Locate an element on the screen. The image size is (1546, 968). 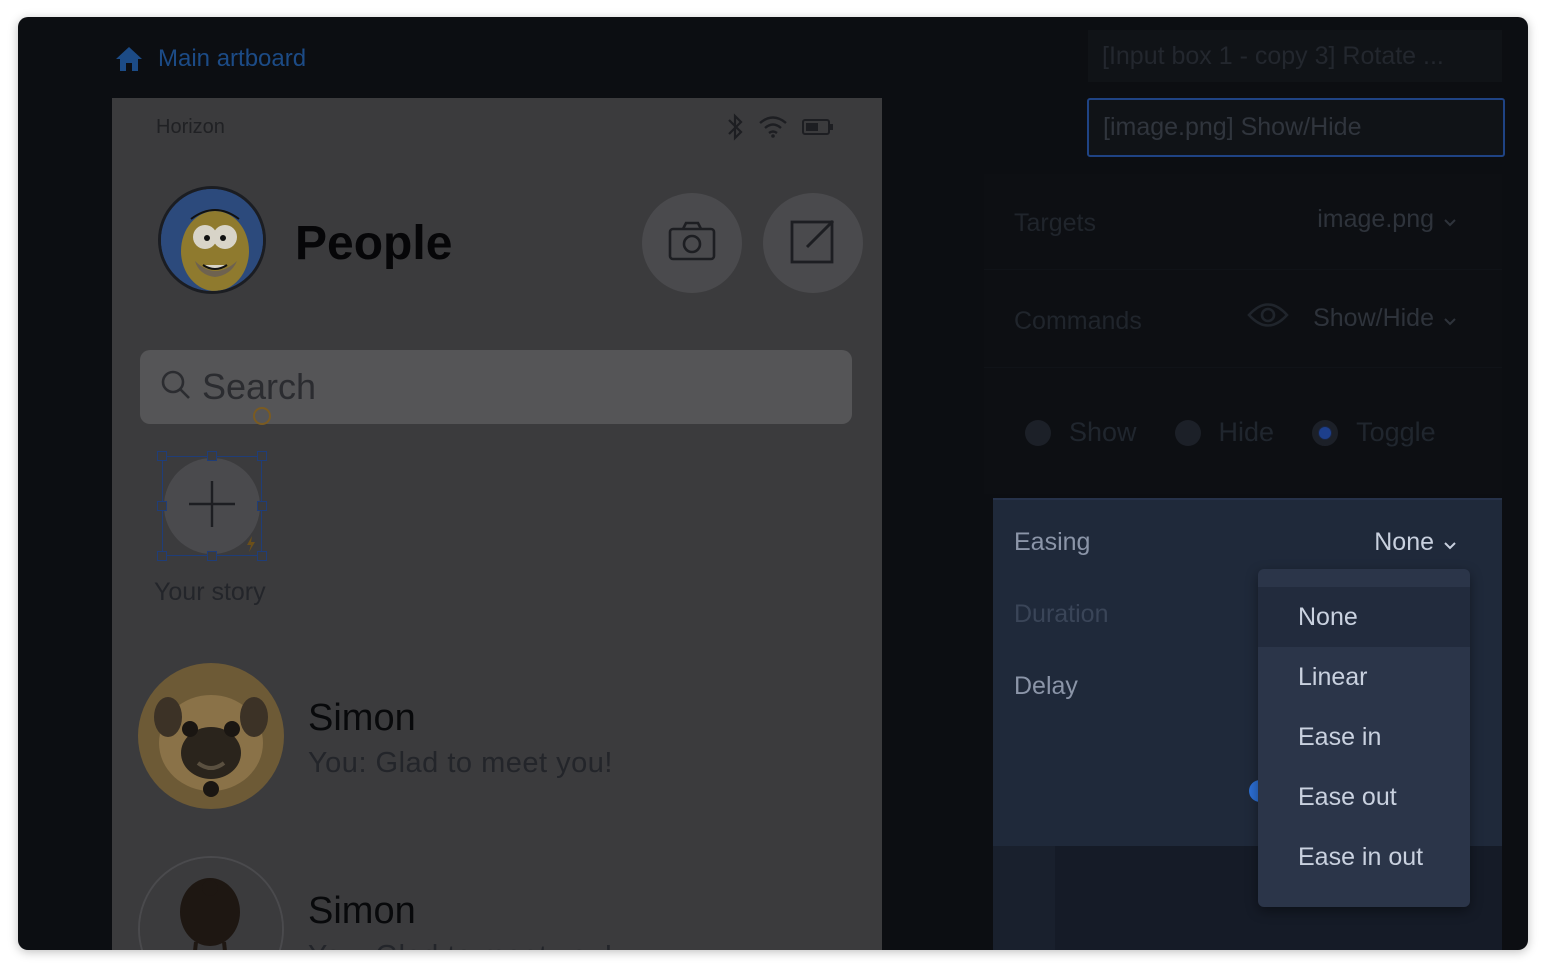
commands-select: Show/Hide is located at coordinates (1351, 318).